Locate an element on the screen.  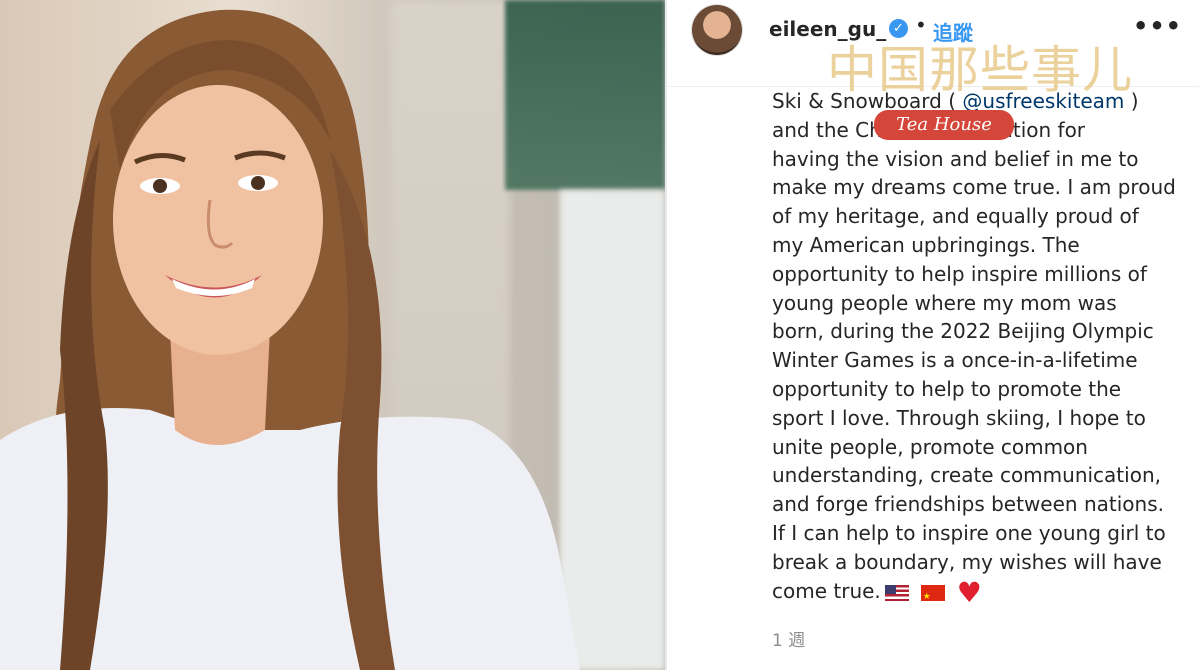
us-flag-icon is located at coordinates (896, 593).